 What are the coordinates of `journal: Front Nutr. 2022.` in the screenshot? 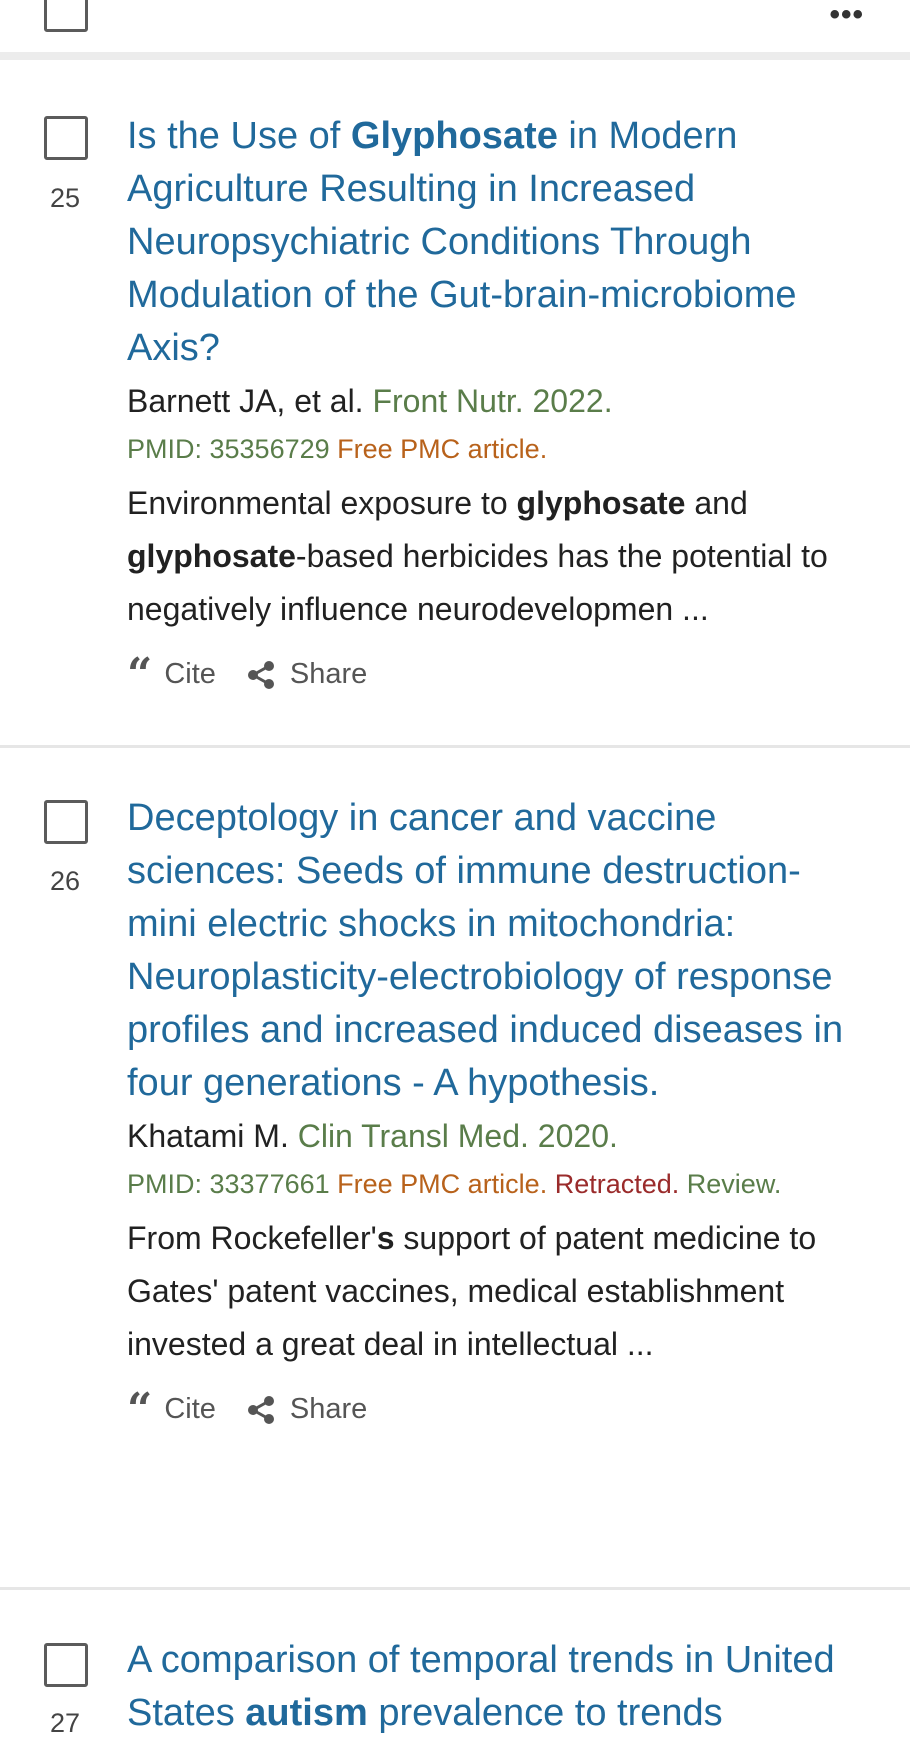 It's located at (492, 401).